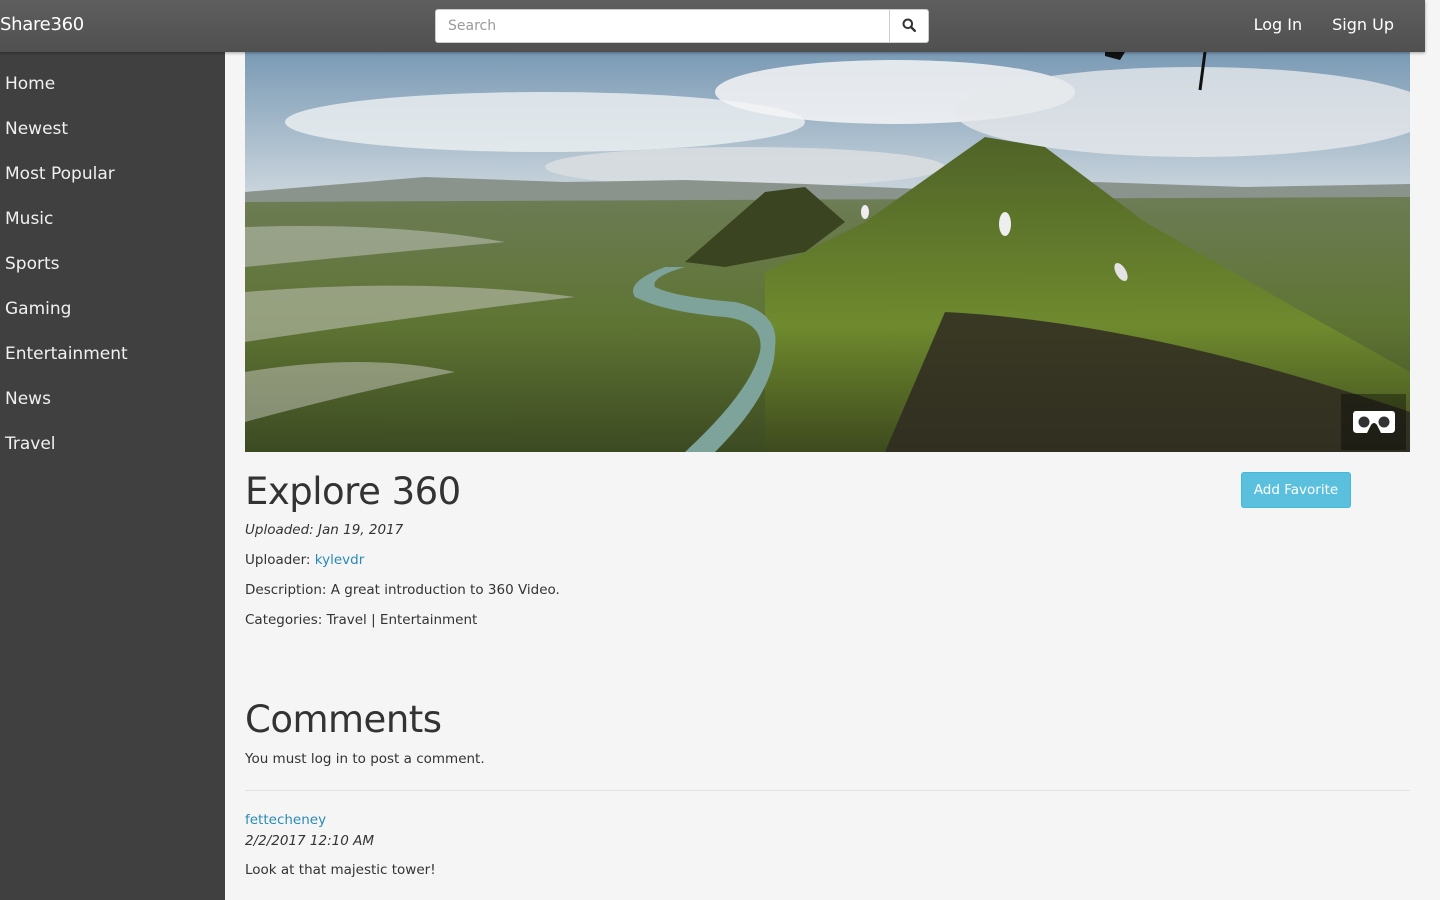 The height and width of the screenshot is (900, 1440). What do you see at coordinates (1363, 24) in the screenshot?
I see `signup-link: Sign Up` at bounding box center [1363, 24].